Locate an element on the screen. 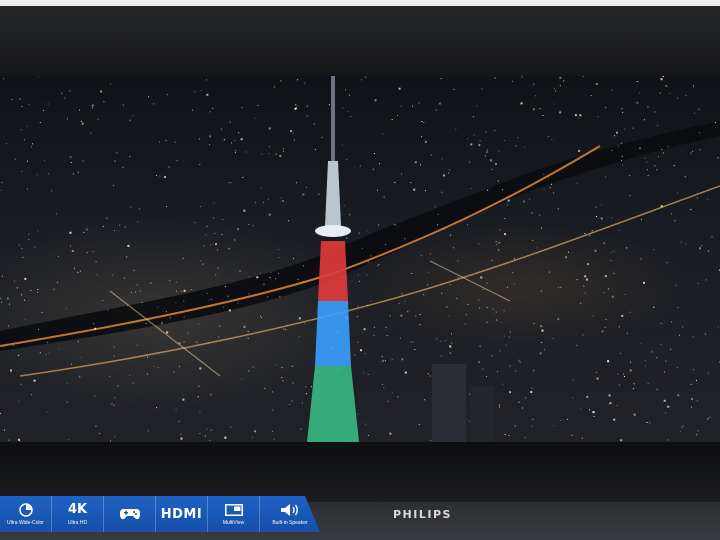 The image size is (720, 540). feature-caption: Ultra Wide-Color is located at coordinates (25, 522).